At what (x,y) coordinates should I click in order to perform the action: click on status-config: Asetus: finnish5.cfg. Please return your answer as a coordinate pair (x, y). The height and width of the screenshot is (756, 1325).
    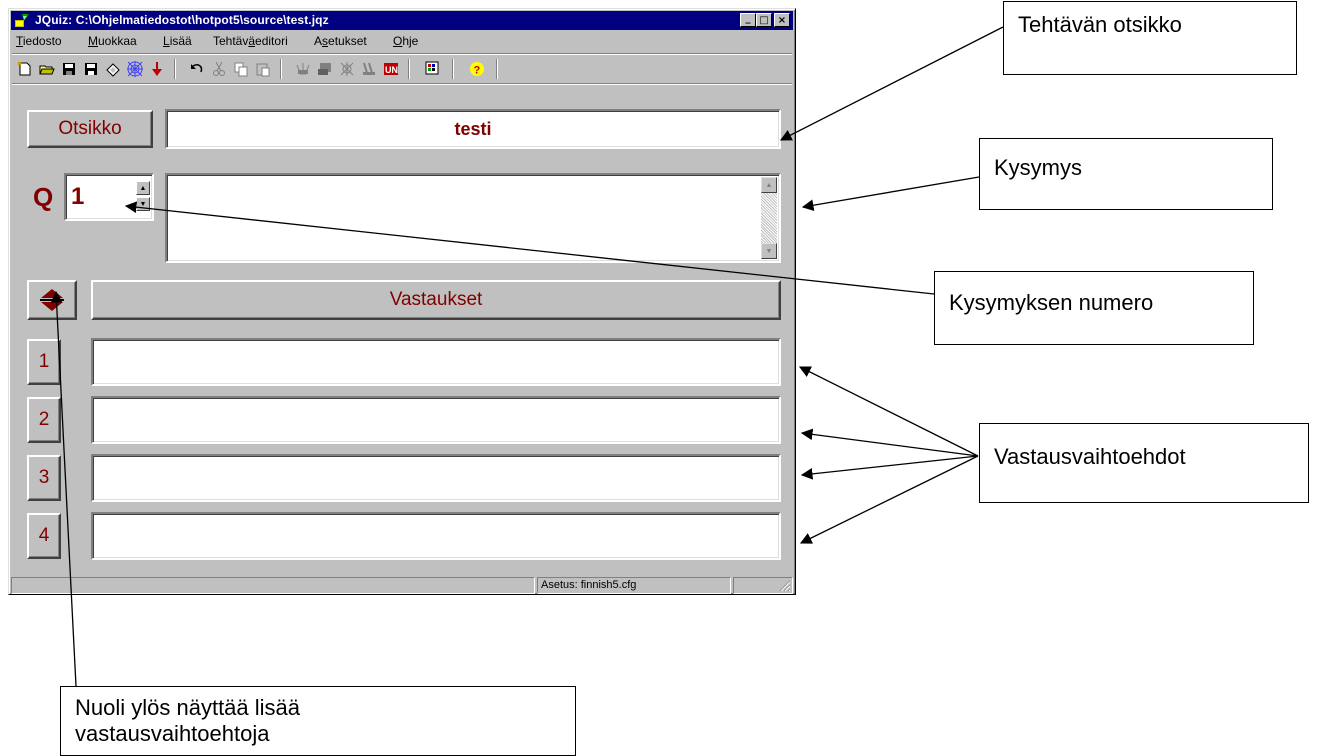
    Looking at the image, I should click on (634, 585).